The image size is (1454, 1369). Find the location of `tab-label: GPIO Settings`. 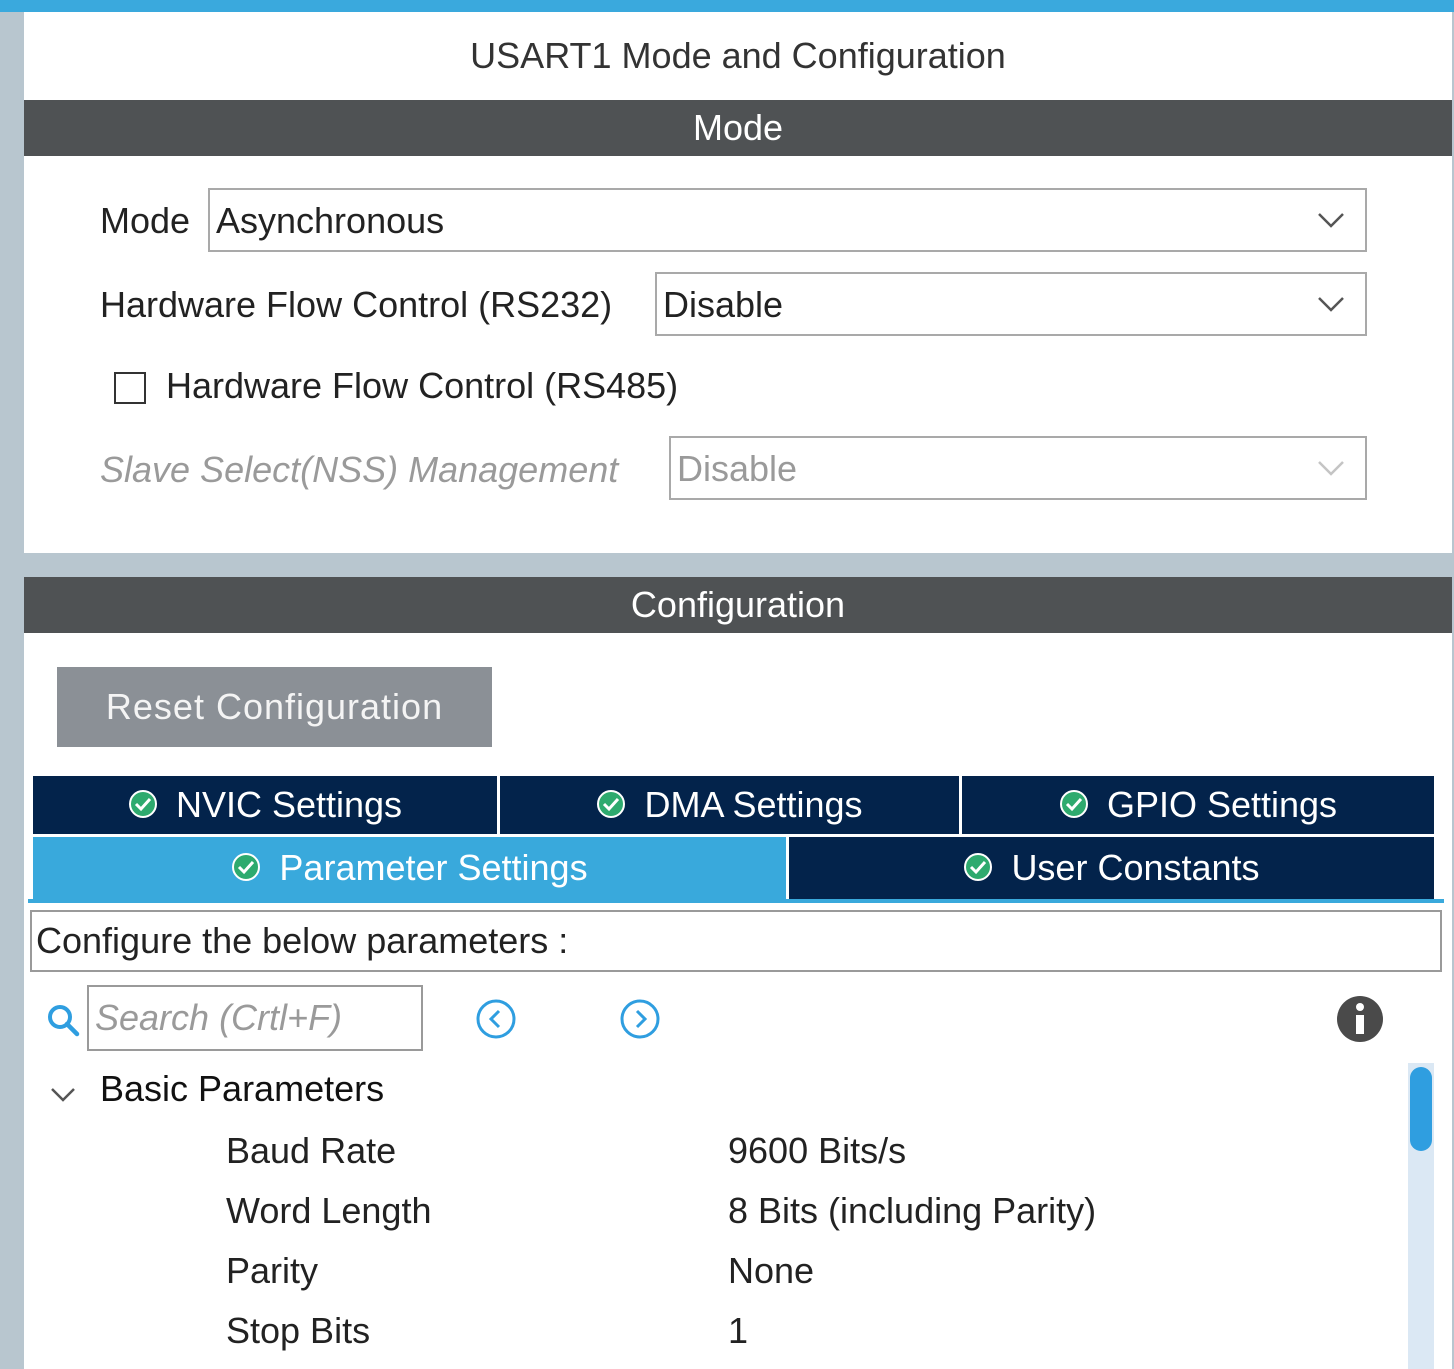

tab-label: GPIO Settings is located at coordinates (1222, 804).